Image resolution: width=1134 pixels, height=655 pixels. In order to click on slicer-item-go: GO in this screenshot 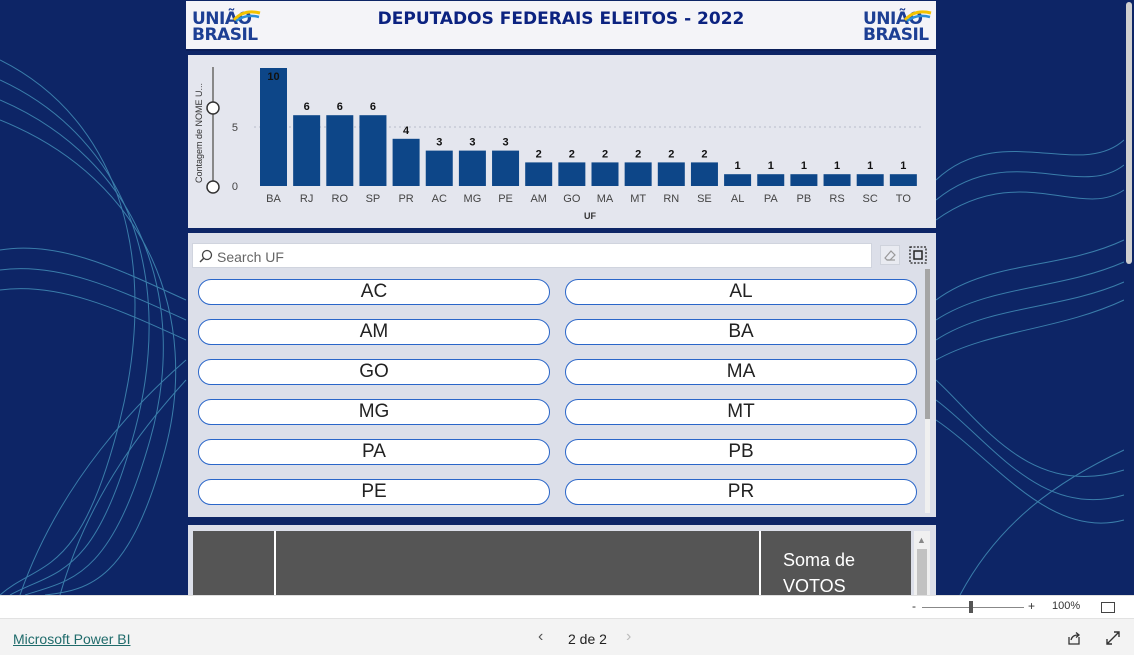, I will do `click(374, 372)`.